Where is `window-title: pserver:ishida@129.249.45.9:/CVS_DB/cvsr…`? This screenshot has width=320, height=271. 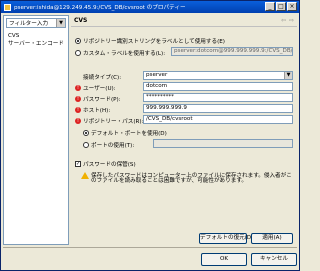
window-title: pserver:ishida@129.249.45.9:/CVS_DB/cvsr… is located at coordinates (100, 8).